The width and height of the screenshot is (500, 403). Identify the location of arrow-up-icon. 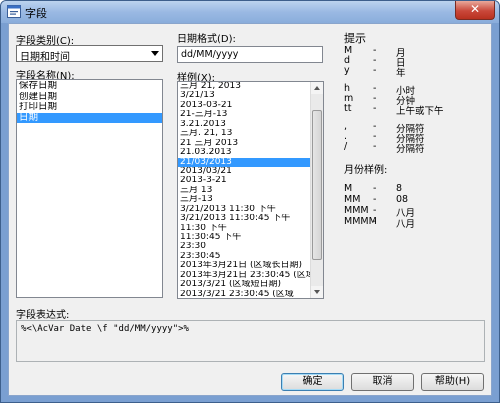
(317, 88).